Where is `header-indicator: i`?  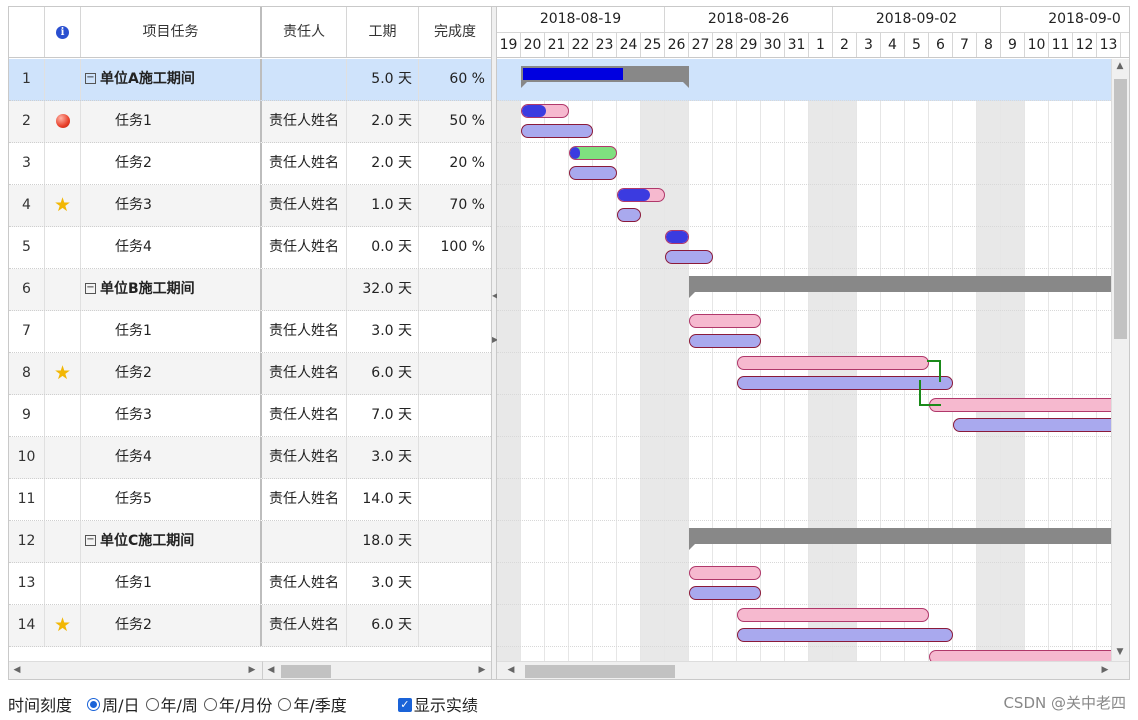 header-indicator: i is located at coordinates (63, 32).